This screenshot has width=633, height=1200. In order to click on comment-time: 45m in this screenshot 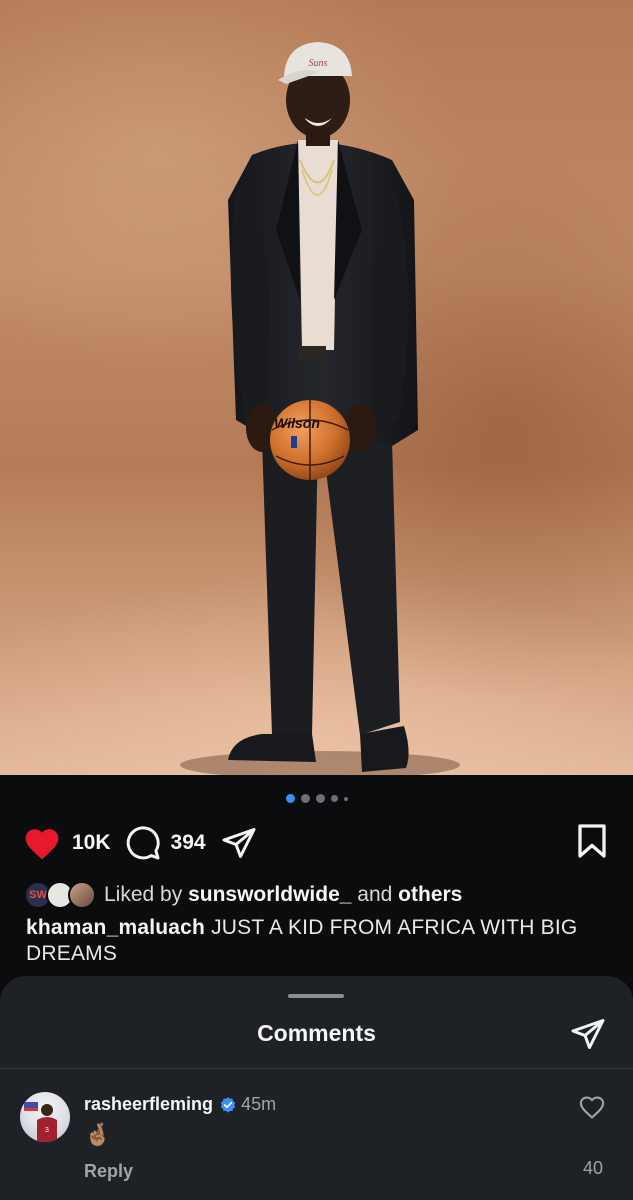, I will do `click(259, 1104)`.